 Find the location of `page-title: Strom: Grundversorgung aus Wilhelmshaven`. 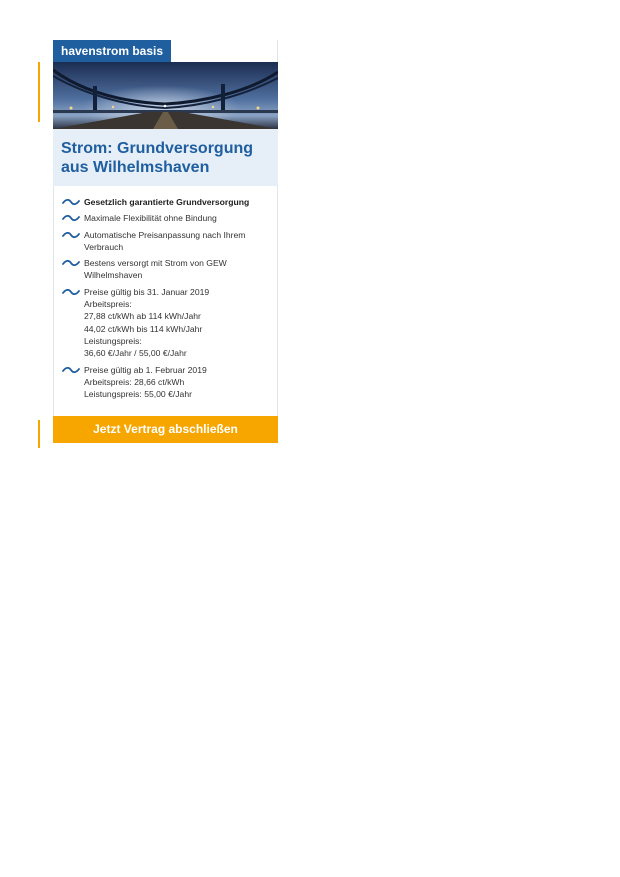

page-title: Strom: Grundversorgung aus Wilhelmshaven is located at coordinates (165, 158).